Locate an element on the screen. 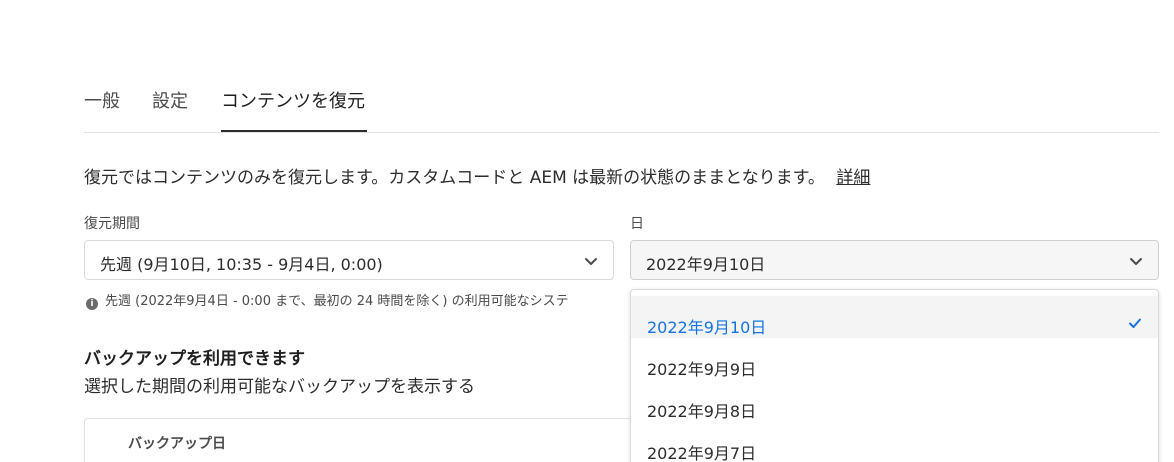  learn-more-link: 詳細 is located at coordinates (853, 178).